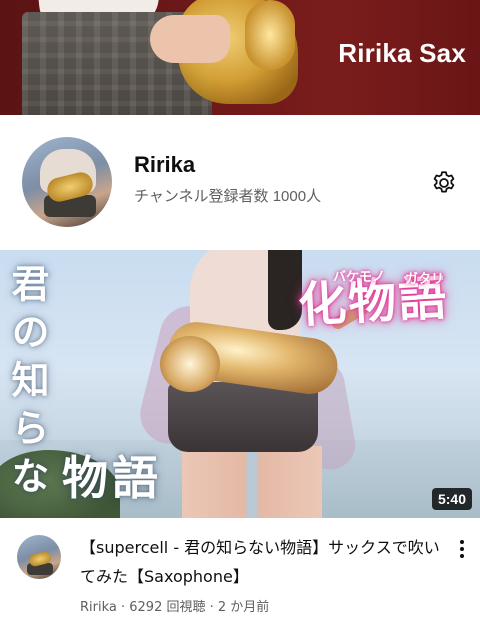 The height and width of the screenshot is (637, 480). Describe the element at coordinates (175, 607) in the screenshot. I see `video-subtitle: Ririka · 6292 回視聴 · 2 か月前` at that location.